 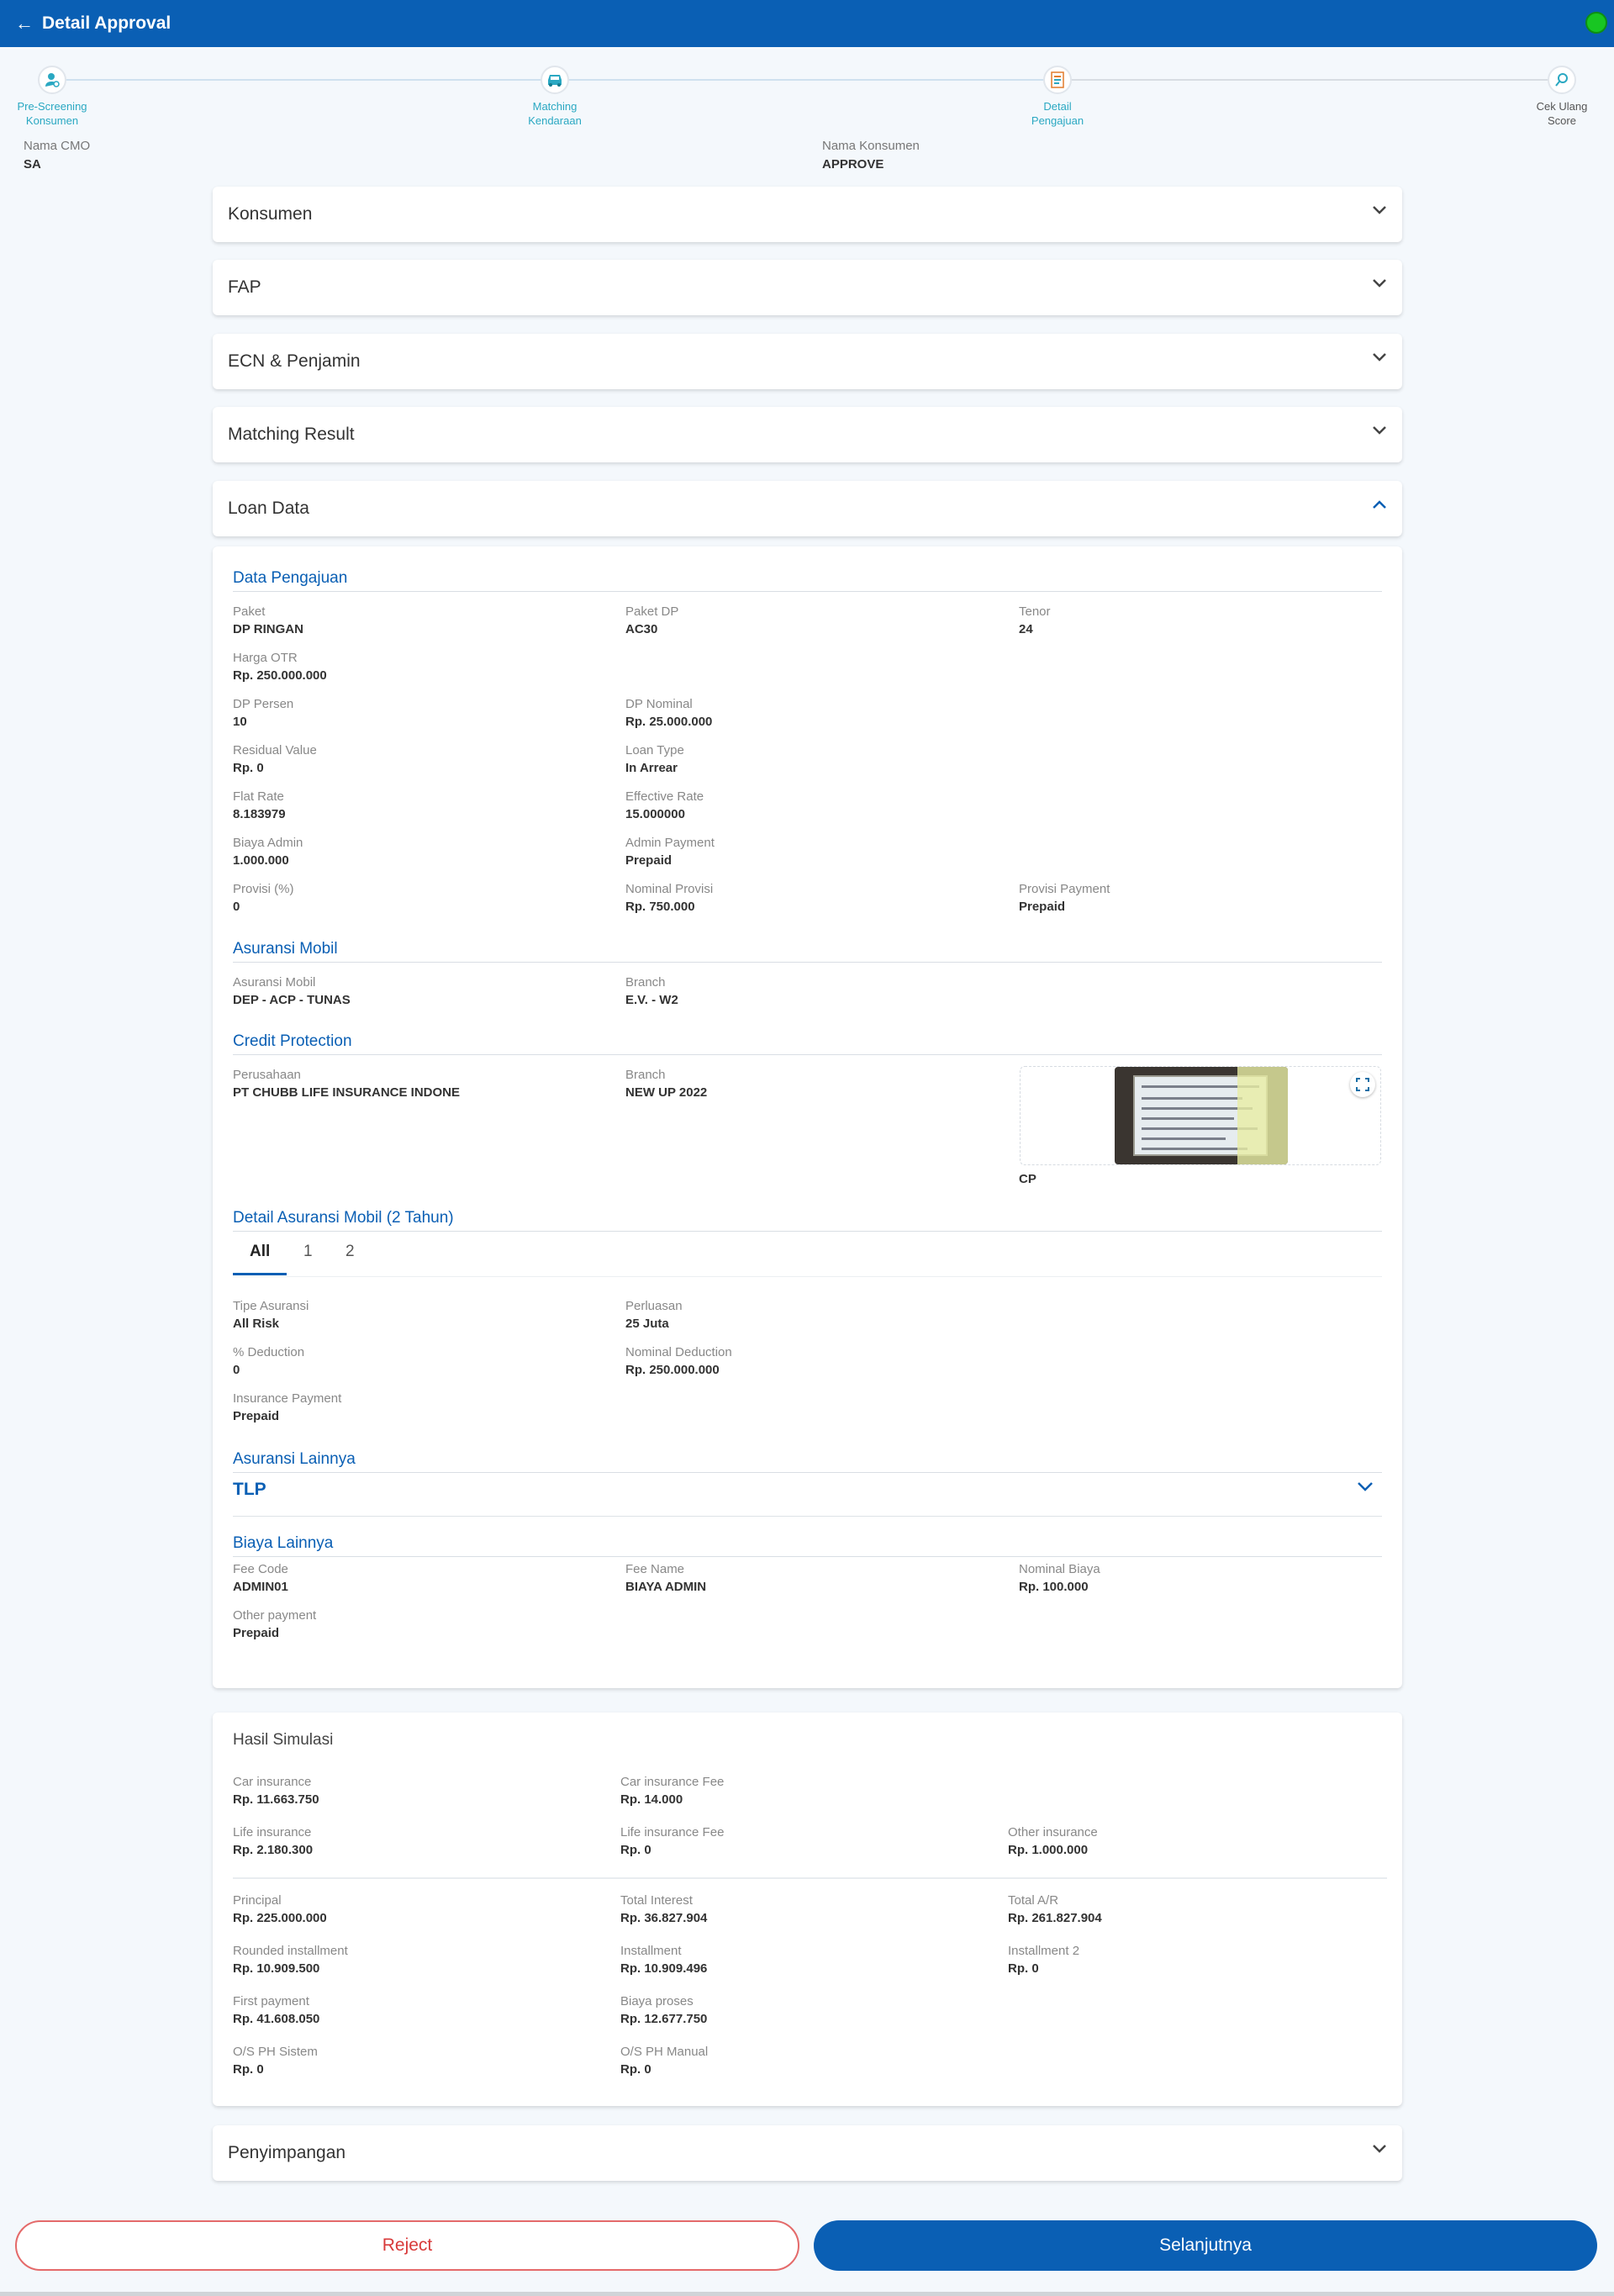 What do you see at coordinates (249, 612) in the screenshot?
I see `field-label: Paket` at bounding box center [249, 612].